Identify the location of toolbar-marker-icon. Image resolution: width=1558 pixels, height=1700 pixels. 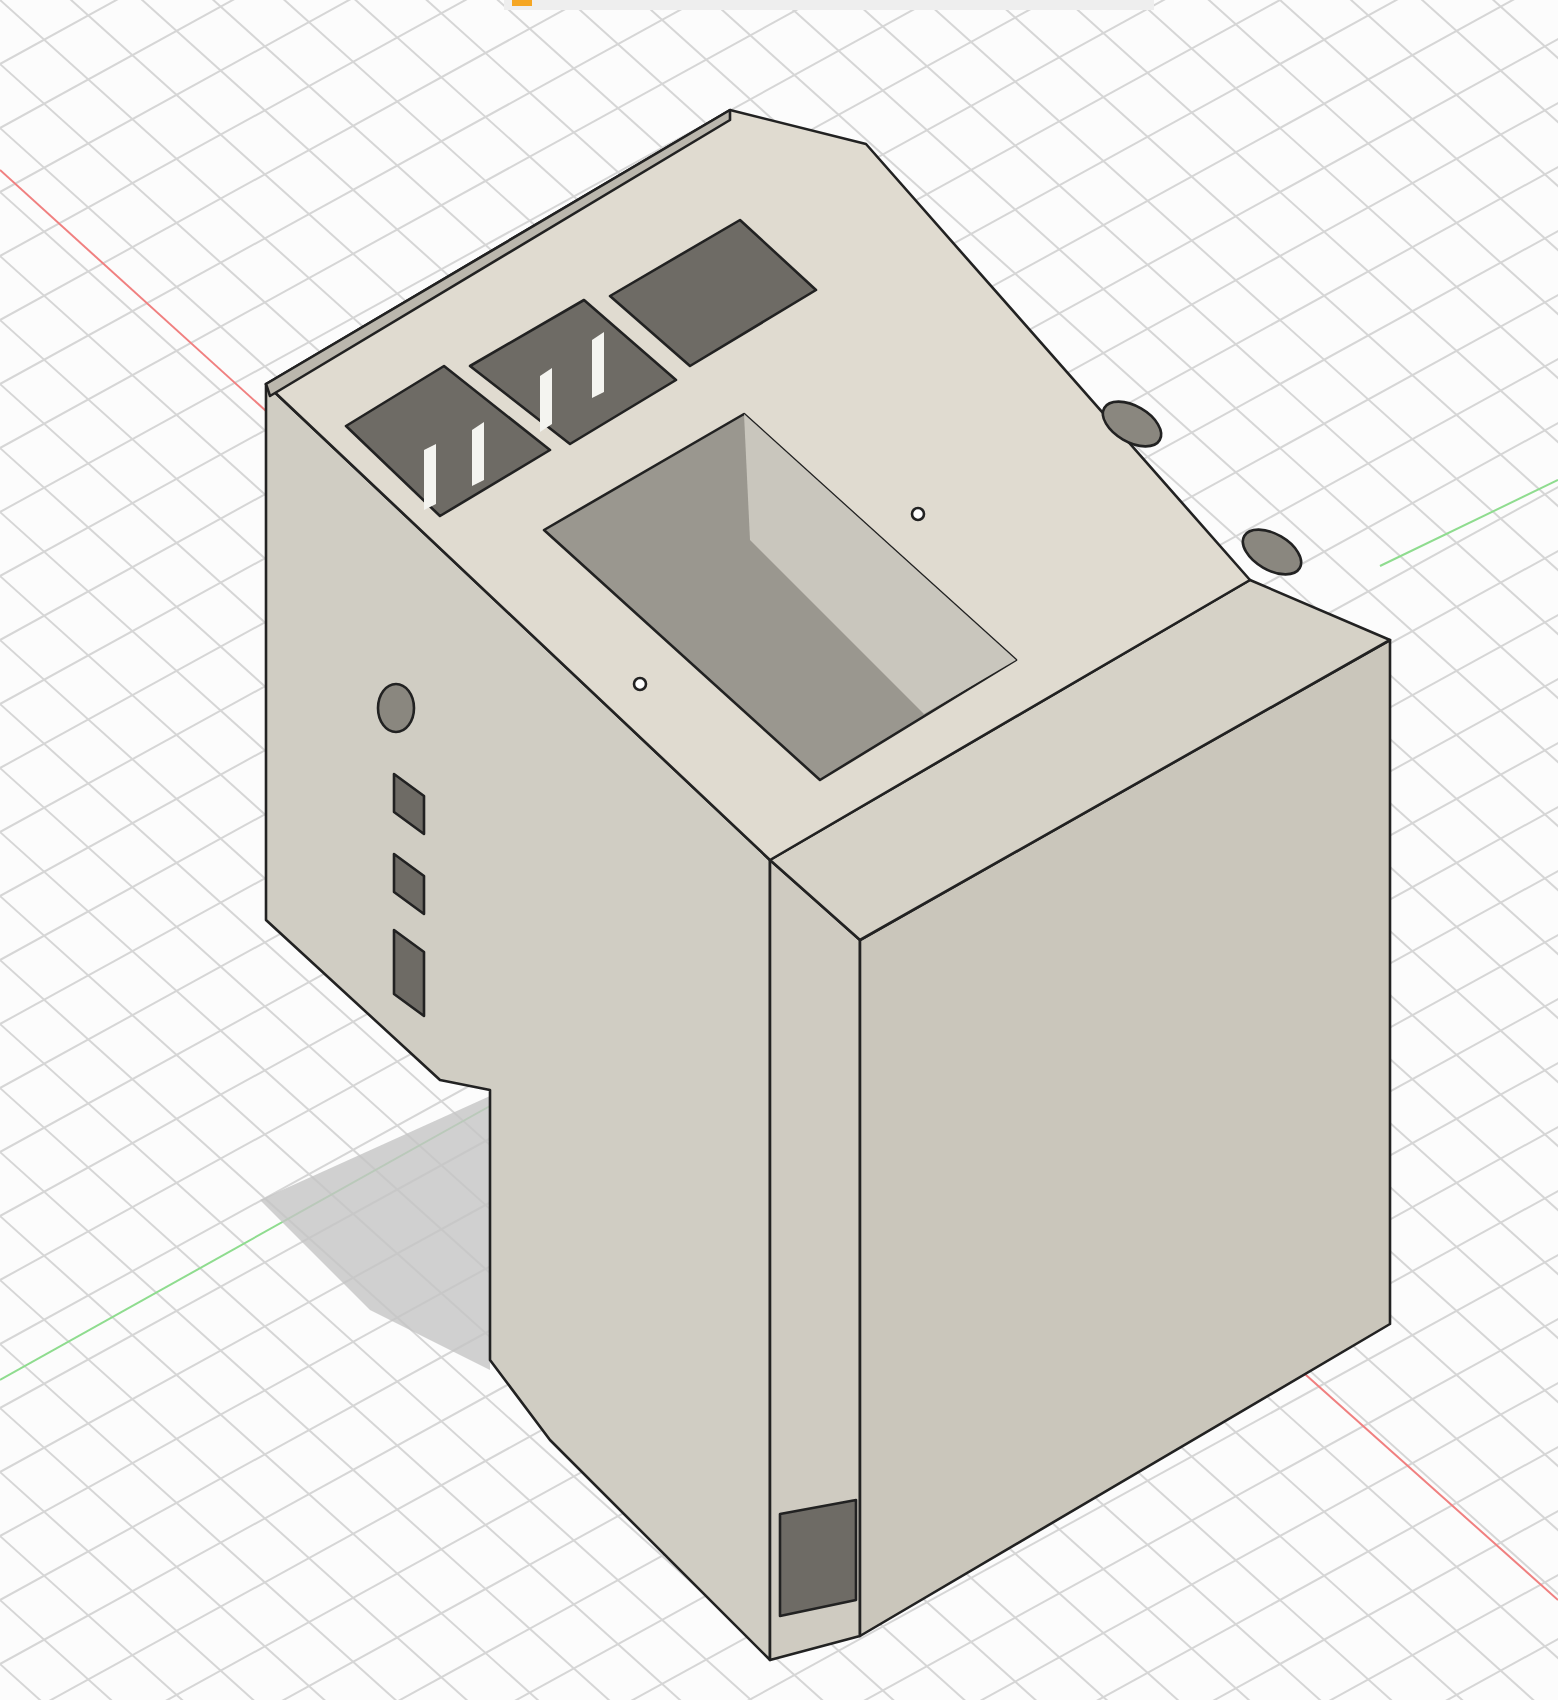
(522, 3).